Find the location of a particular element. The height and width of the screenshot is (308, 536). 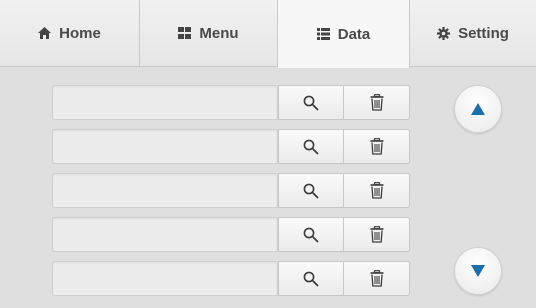

tab-data-label: Data is located at coordinates (354, 34).